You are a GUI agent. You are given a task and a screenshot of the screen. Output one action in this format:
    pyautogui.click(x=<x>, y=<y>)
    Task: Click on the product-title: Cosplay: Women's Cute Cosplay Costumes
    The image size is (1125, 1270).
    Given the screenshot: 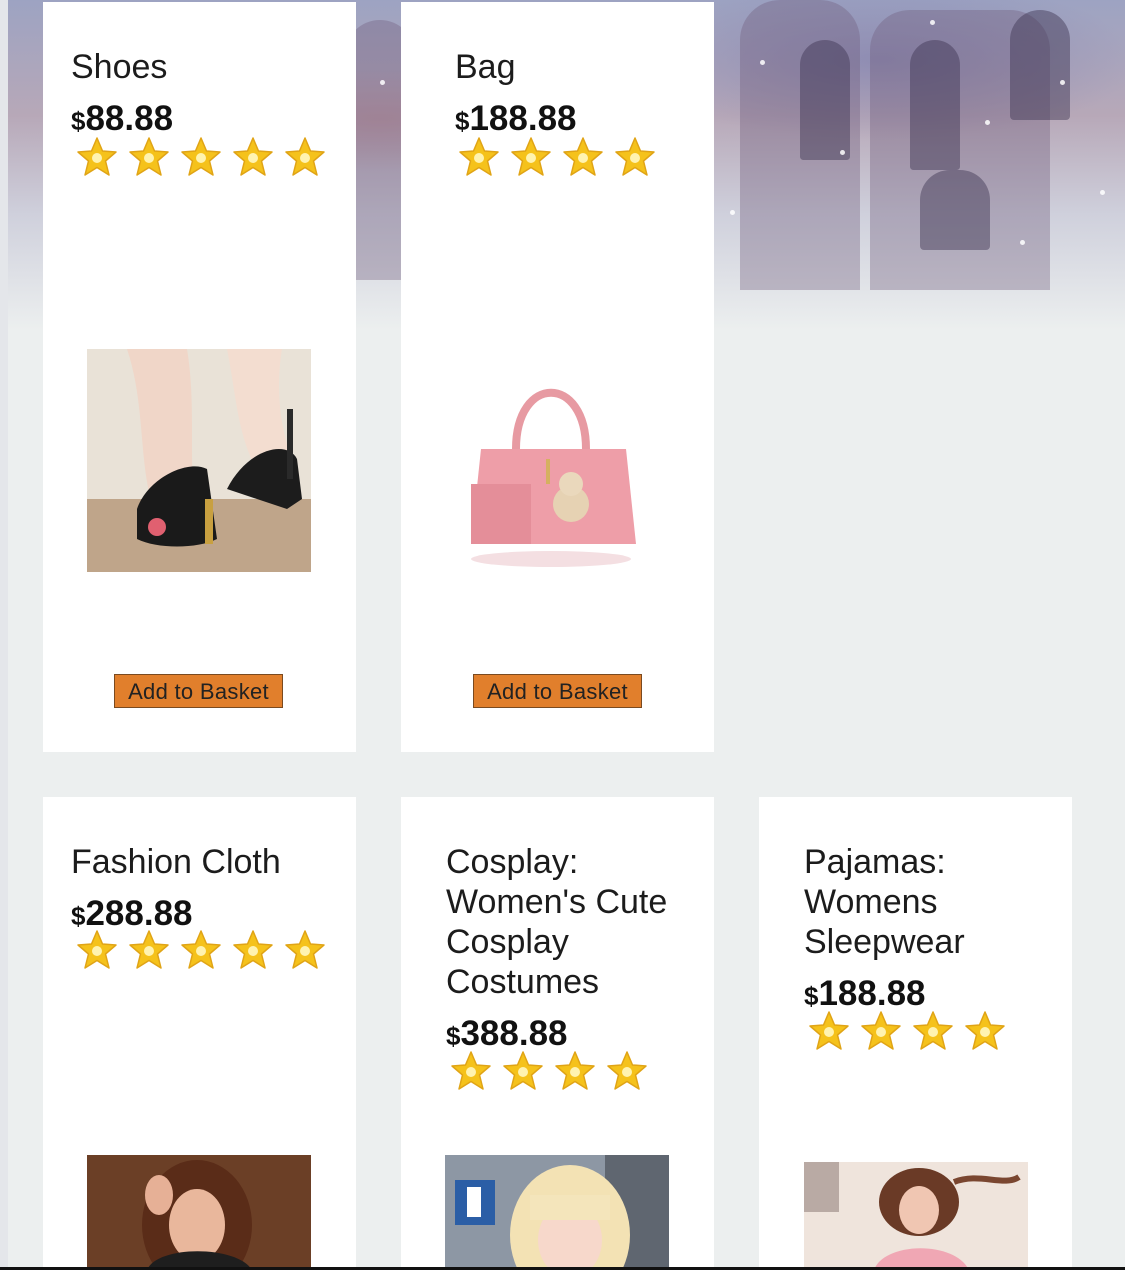 What is the action you would take?
    pyautogui.click(x=557, y=922)
    